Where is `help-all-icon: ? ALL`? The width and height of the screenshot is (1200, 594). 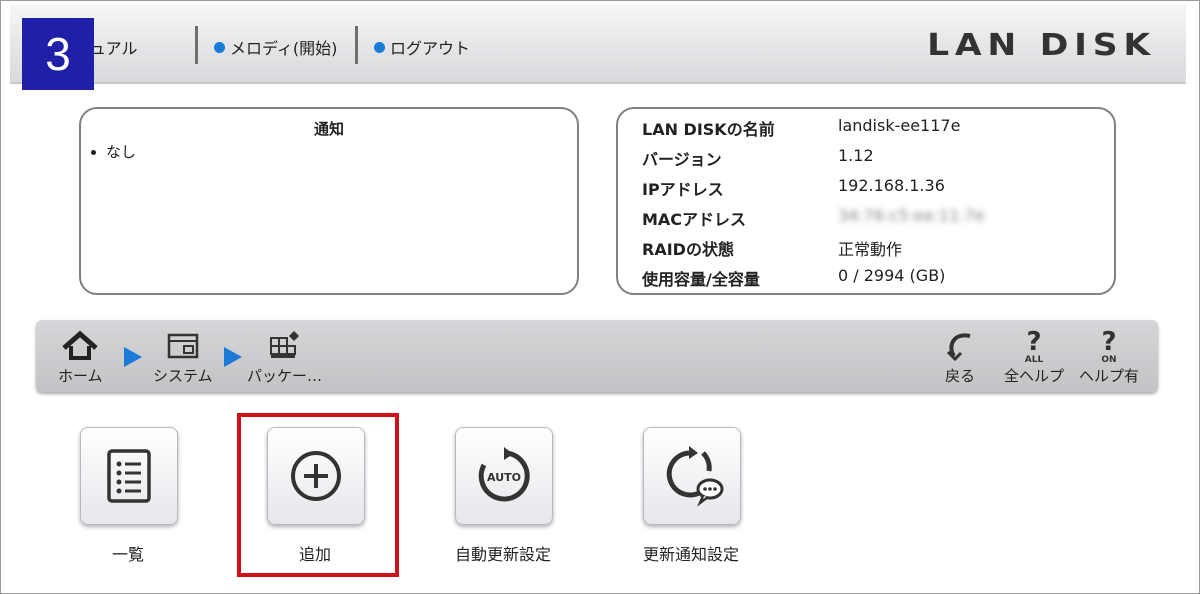 help-all-icon: ? ALL is located at coordinates (1034, 346).